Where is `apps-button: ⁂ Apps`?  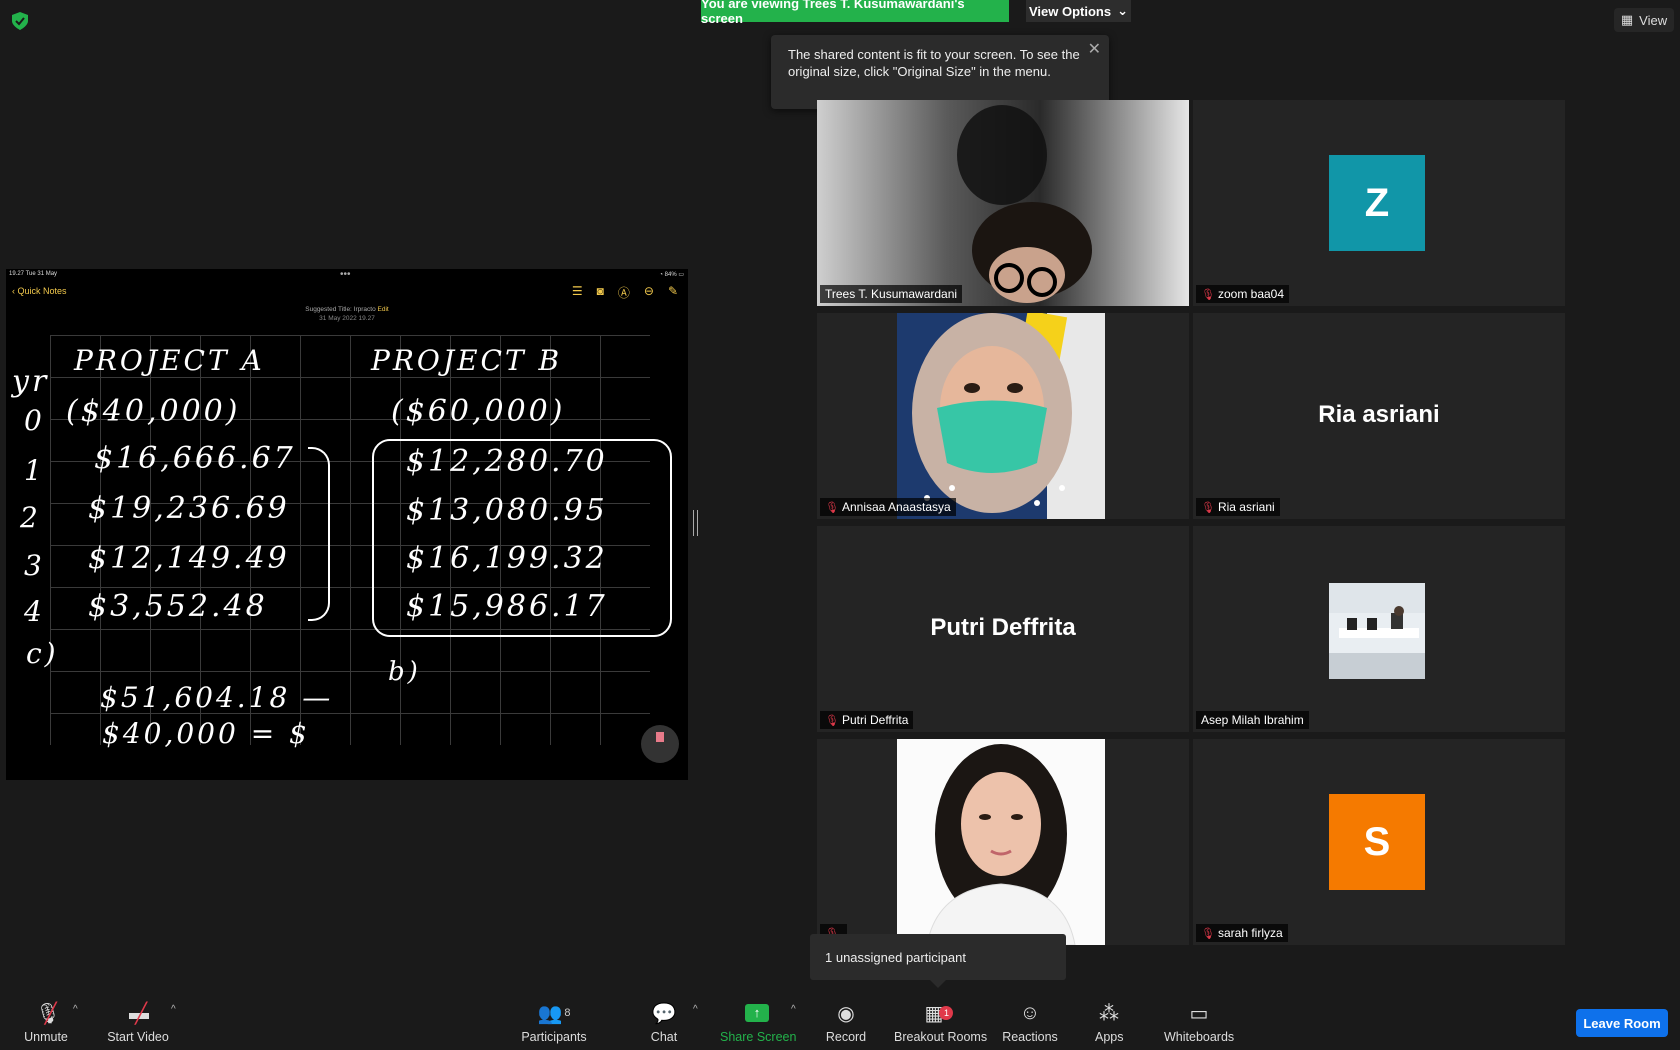
apps-button: ⁂ Apps is located at coordinates (1109, 1022).